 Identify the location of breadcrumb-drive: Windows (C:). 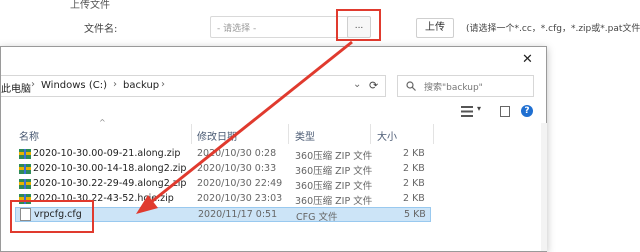
(74, 85).